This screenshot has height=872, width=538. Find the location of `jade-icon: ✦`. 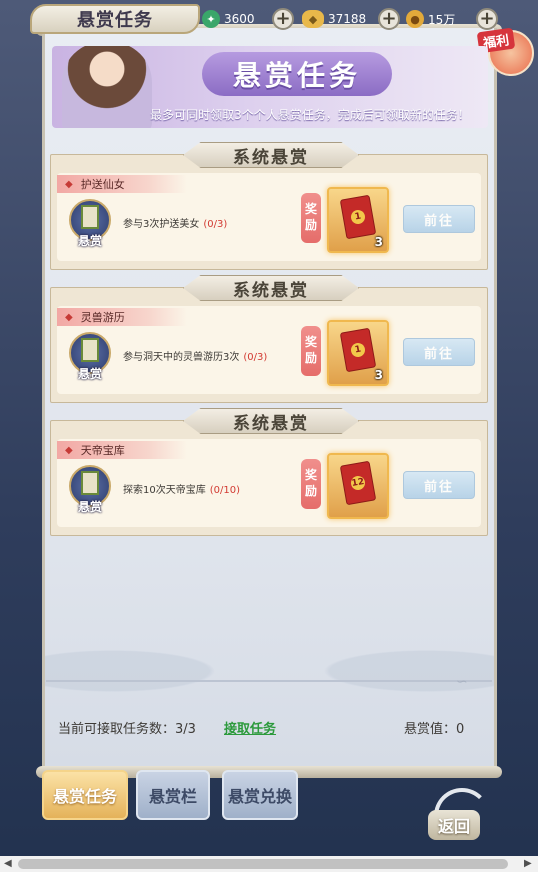

jade-icon: ✦ is located at coordinates (211, 19).